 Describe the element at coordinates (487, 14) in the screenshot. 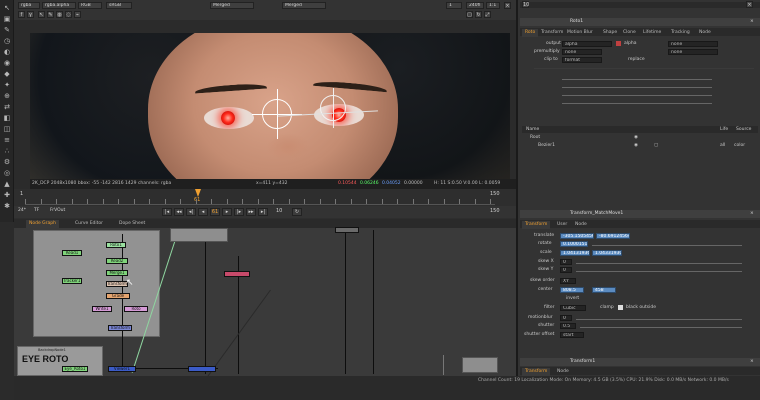

I see `fullscreen-icon: ⤢` at that location.